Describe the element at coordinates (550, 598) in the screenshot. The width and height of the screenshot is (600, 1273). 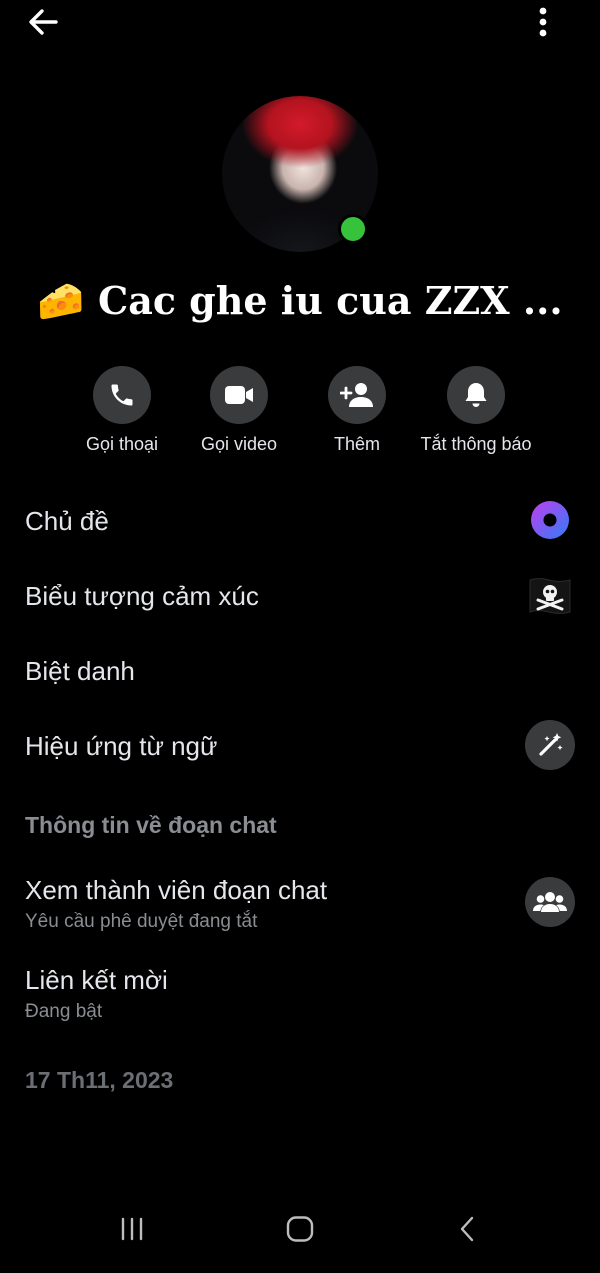
I see `pirate-flag-emoji` at that location.